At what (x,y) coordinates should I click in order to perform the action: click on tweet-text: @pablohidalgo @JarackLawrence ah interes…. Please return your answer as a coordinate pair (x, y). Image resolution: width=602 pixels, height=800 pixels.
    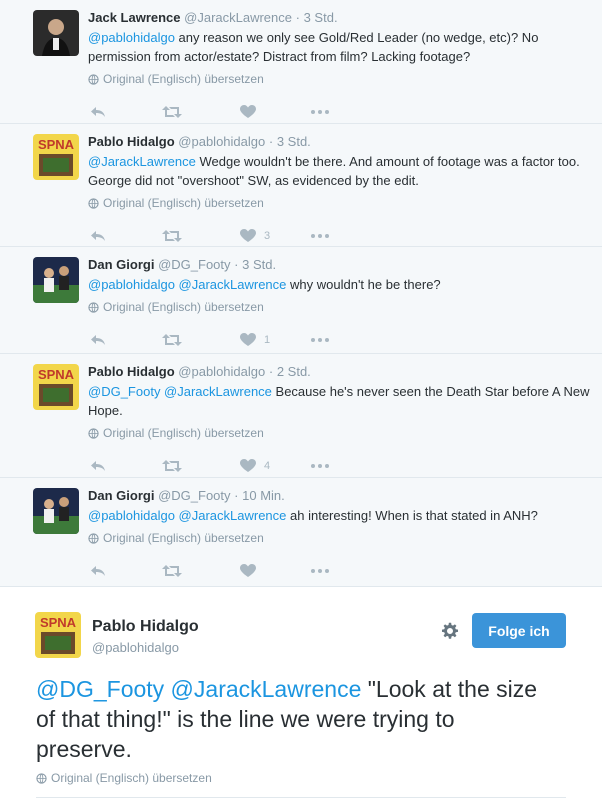
    Looking at the image, I should click on (339, 515).